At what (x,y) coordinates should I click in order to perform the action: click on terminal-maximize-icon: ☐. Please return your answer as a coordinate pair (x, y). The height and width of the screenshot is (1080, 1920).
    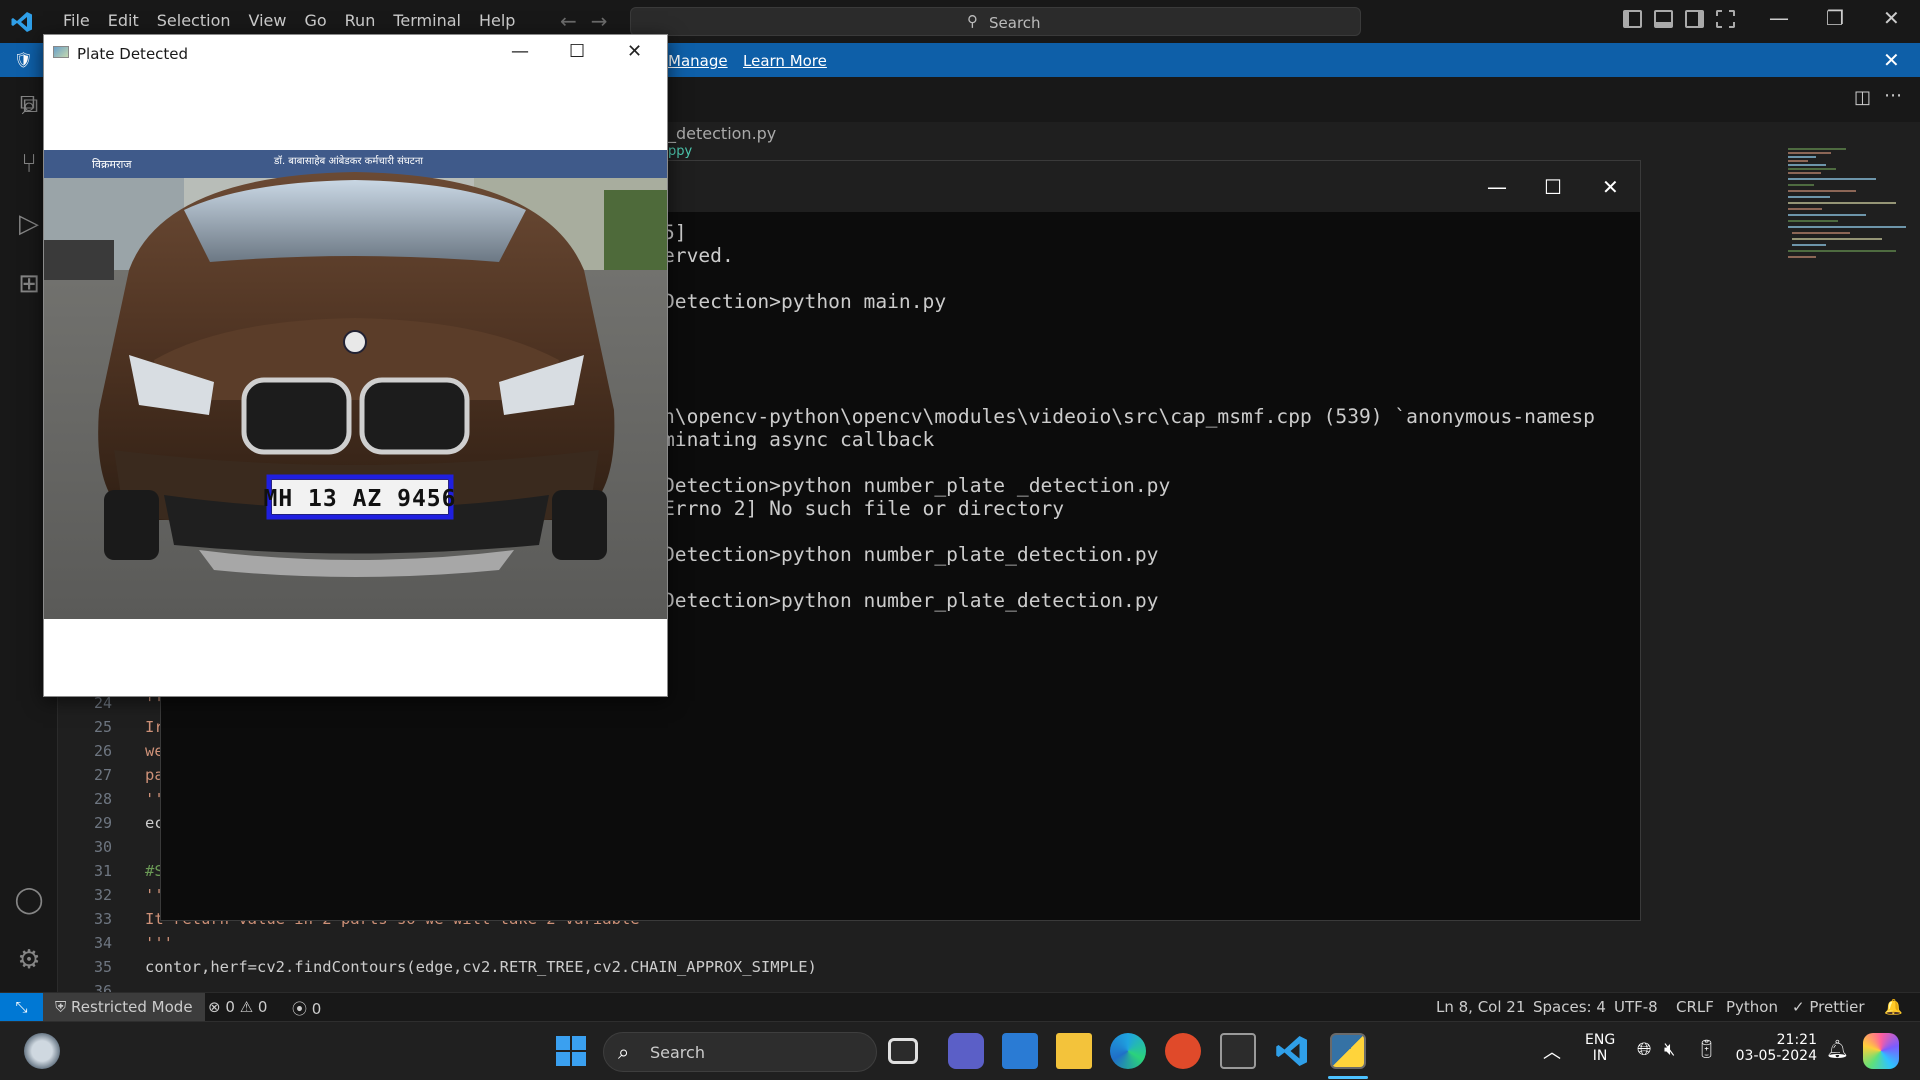
    Looking at the image, I should click on (1553, 187).